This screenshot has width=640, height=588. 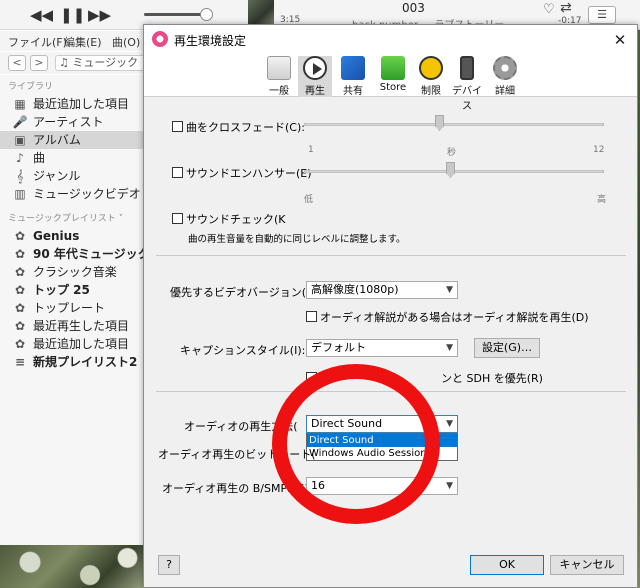 I want to click on pause-icon: ❚❚, so click(x=72, y=15).